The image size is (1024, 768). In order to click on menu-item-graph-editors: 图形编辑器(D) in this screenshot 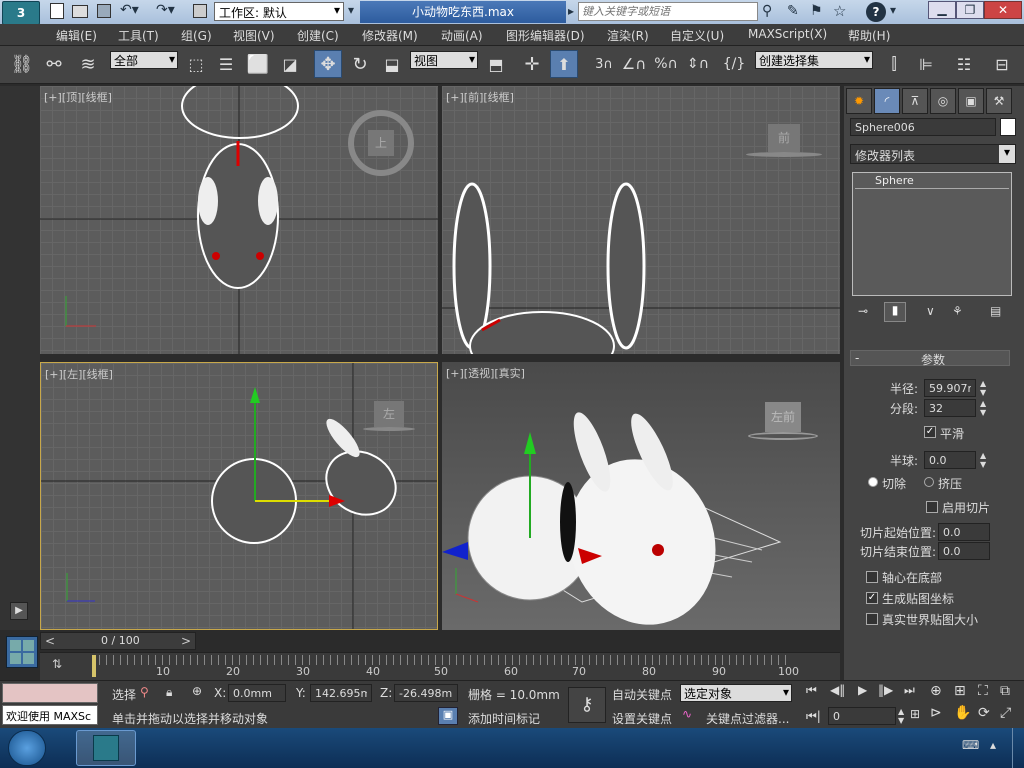, I will do `click(545, 35)`.